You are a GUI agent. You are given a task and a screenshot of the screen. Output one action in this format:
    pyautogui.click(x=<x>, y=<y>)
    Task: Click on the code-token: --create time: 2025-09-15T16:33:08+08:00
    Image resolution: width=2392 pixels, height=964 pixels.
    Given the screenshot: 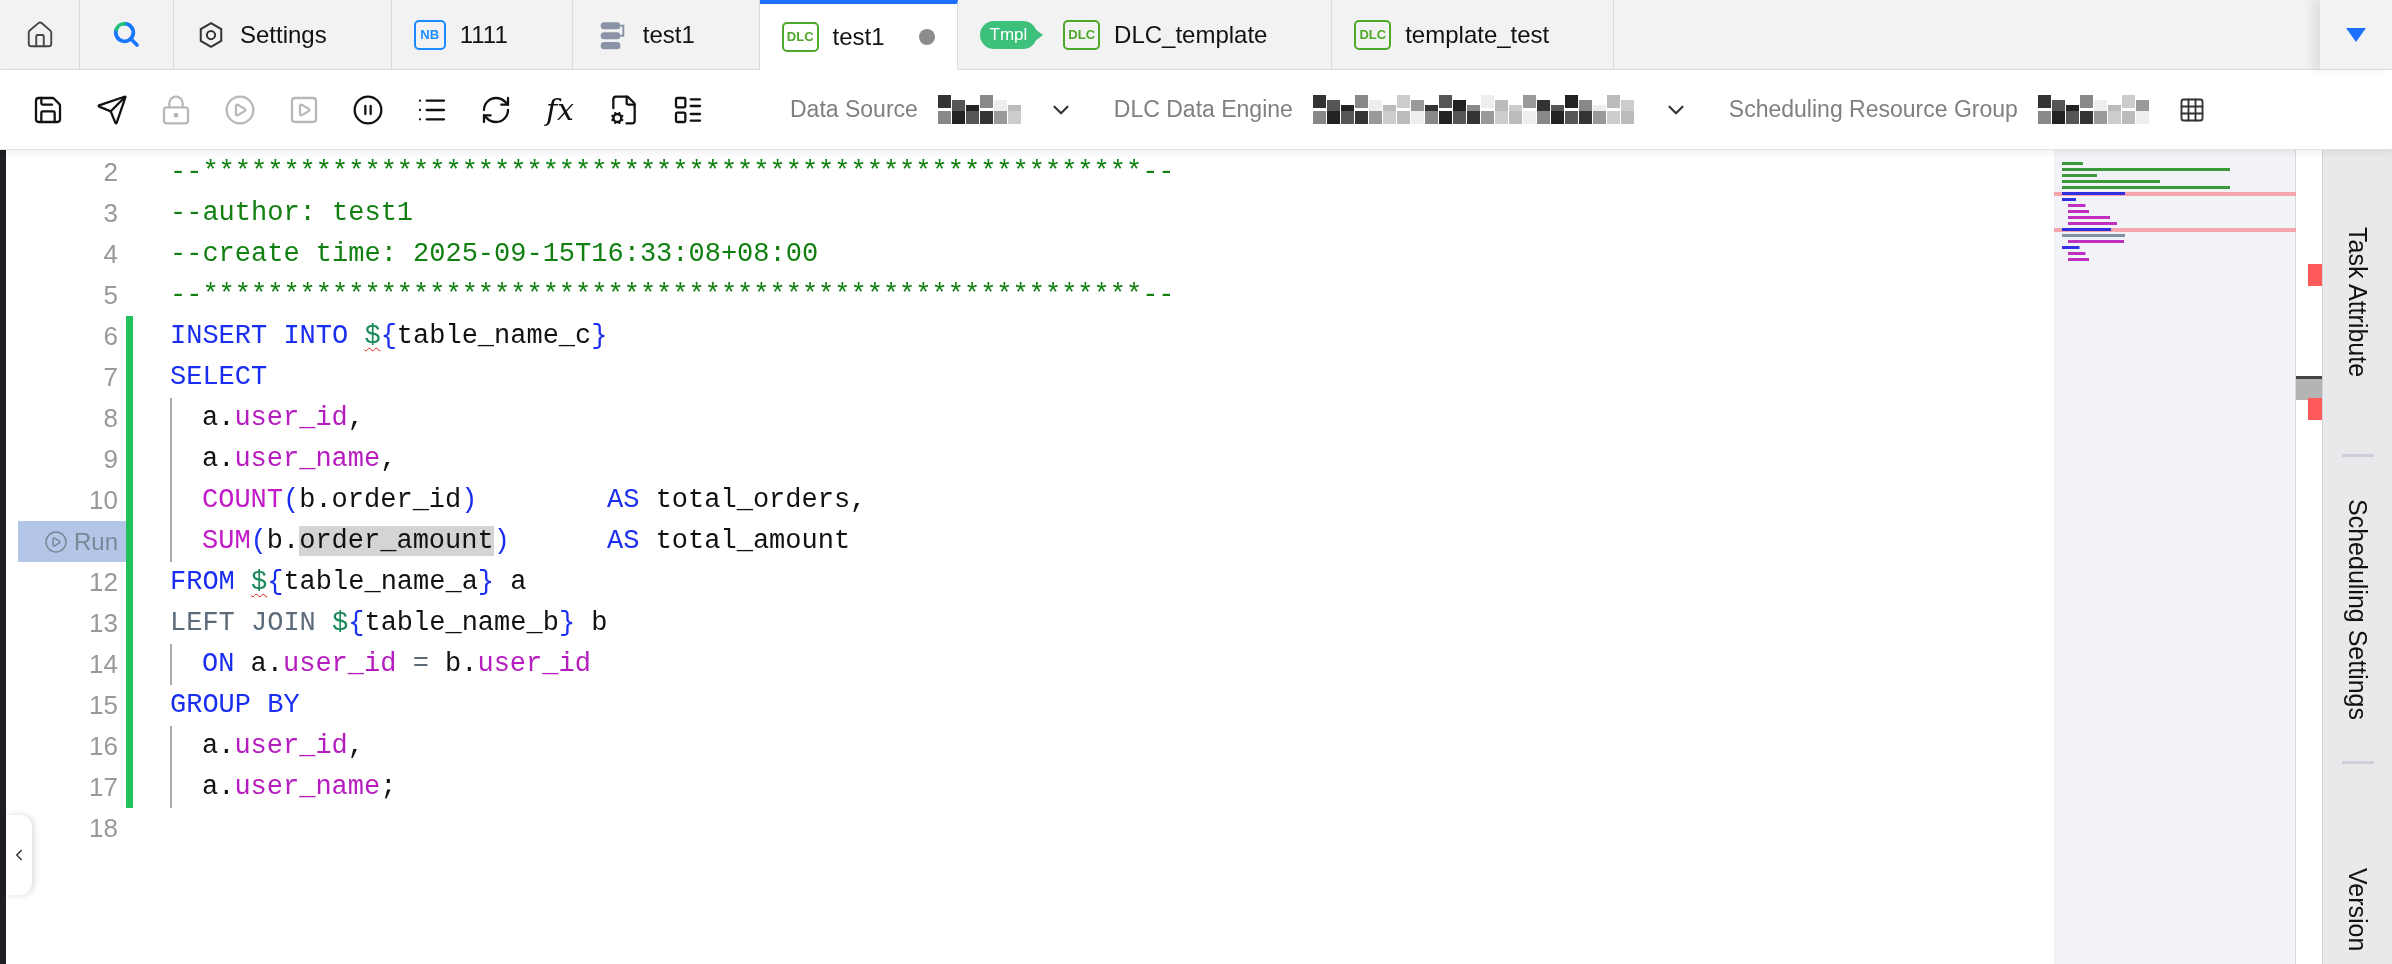 What is the action you would take?
    pyautogui.click(x=494, y=254)
    